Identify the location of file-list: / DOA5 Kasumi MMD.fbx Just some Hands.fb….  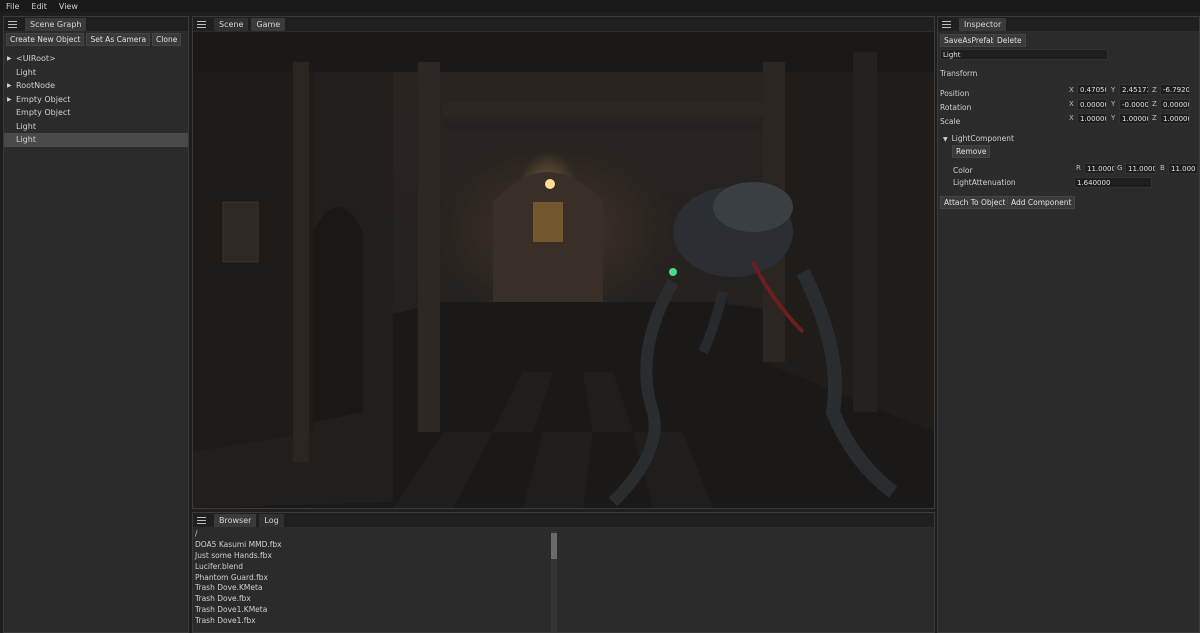
(372, 581).